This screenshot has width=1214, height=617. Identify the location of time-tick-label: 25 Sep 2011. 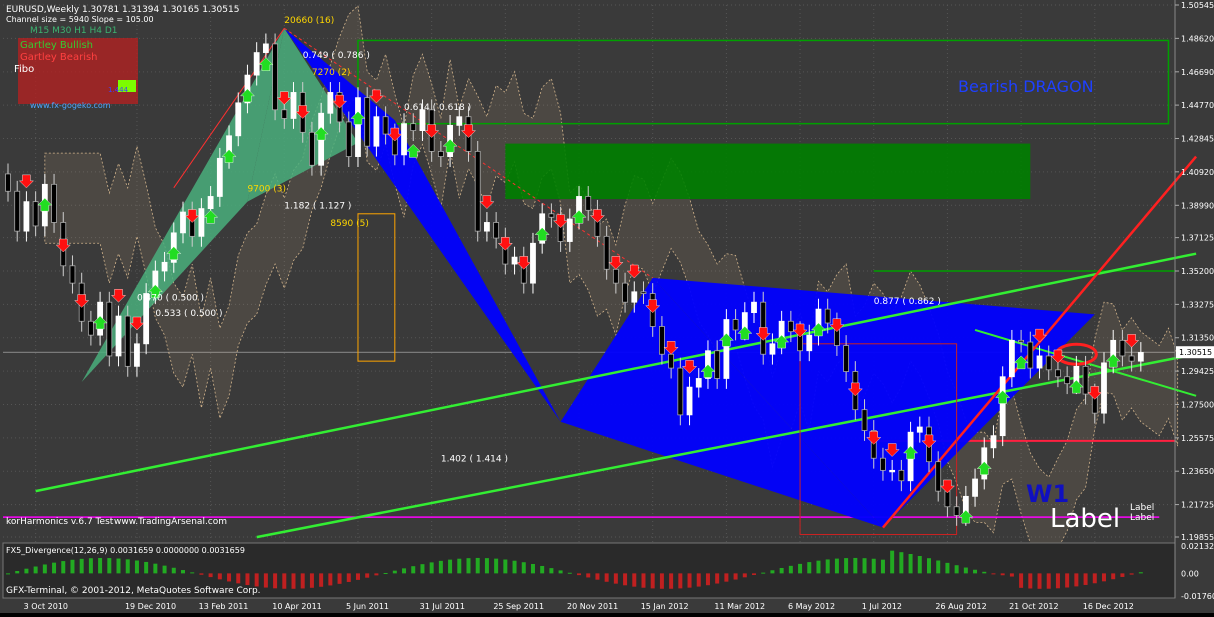
(518, 606).